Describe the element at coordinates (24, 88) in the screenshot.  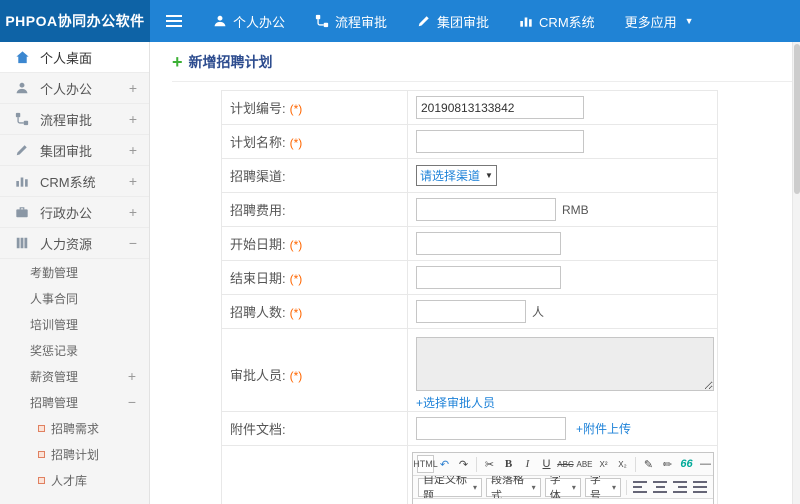
I see `person-icon` at that location.